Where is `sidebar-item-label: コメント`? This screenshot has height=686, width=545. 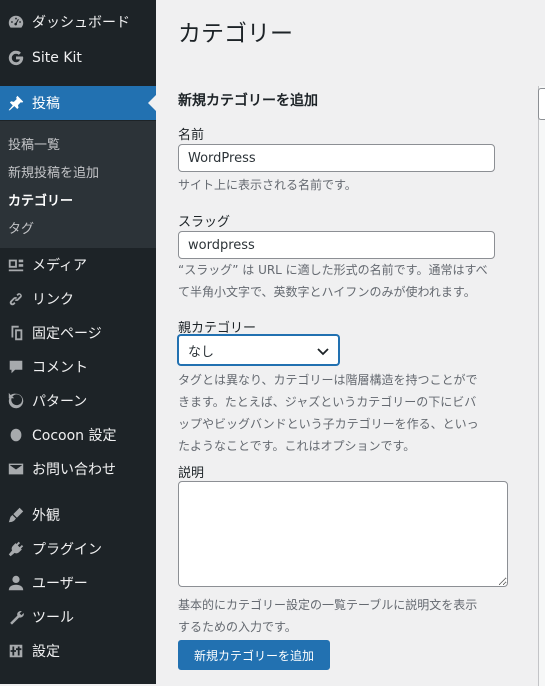
sidebar-item-label: コメント is located at coordinates (60, 368).